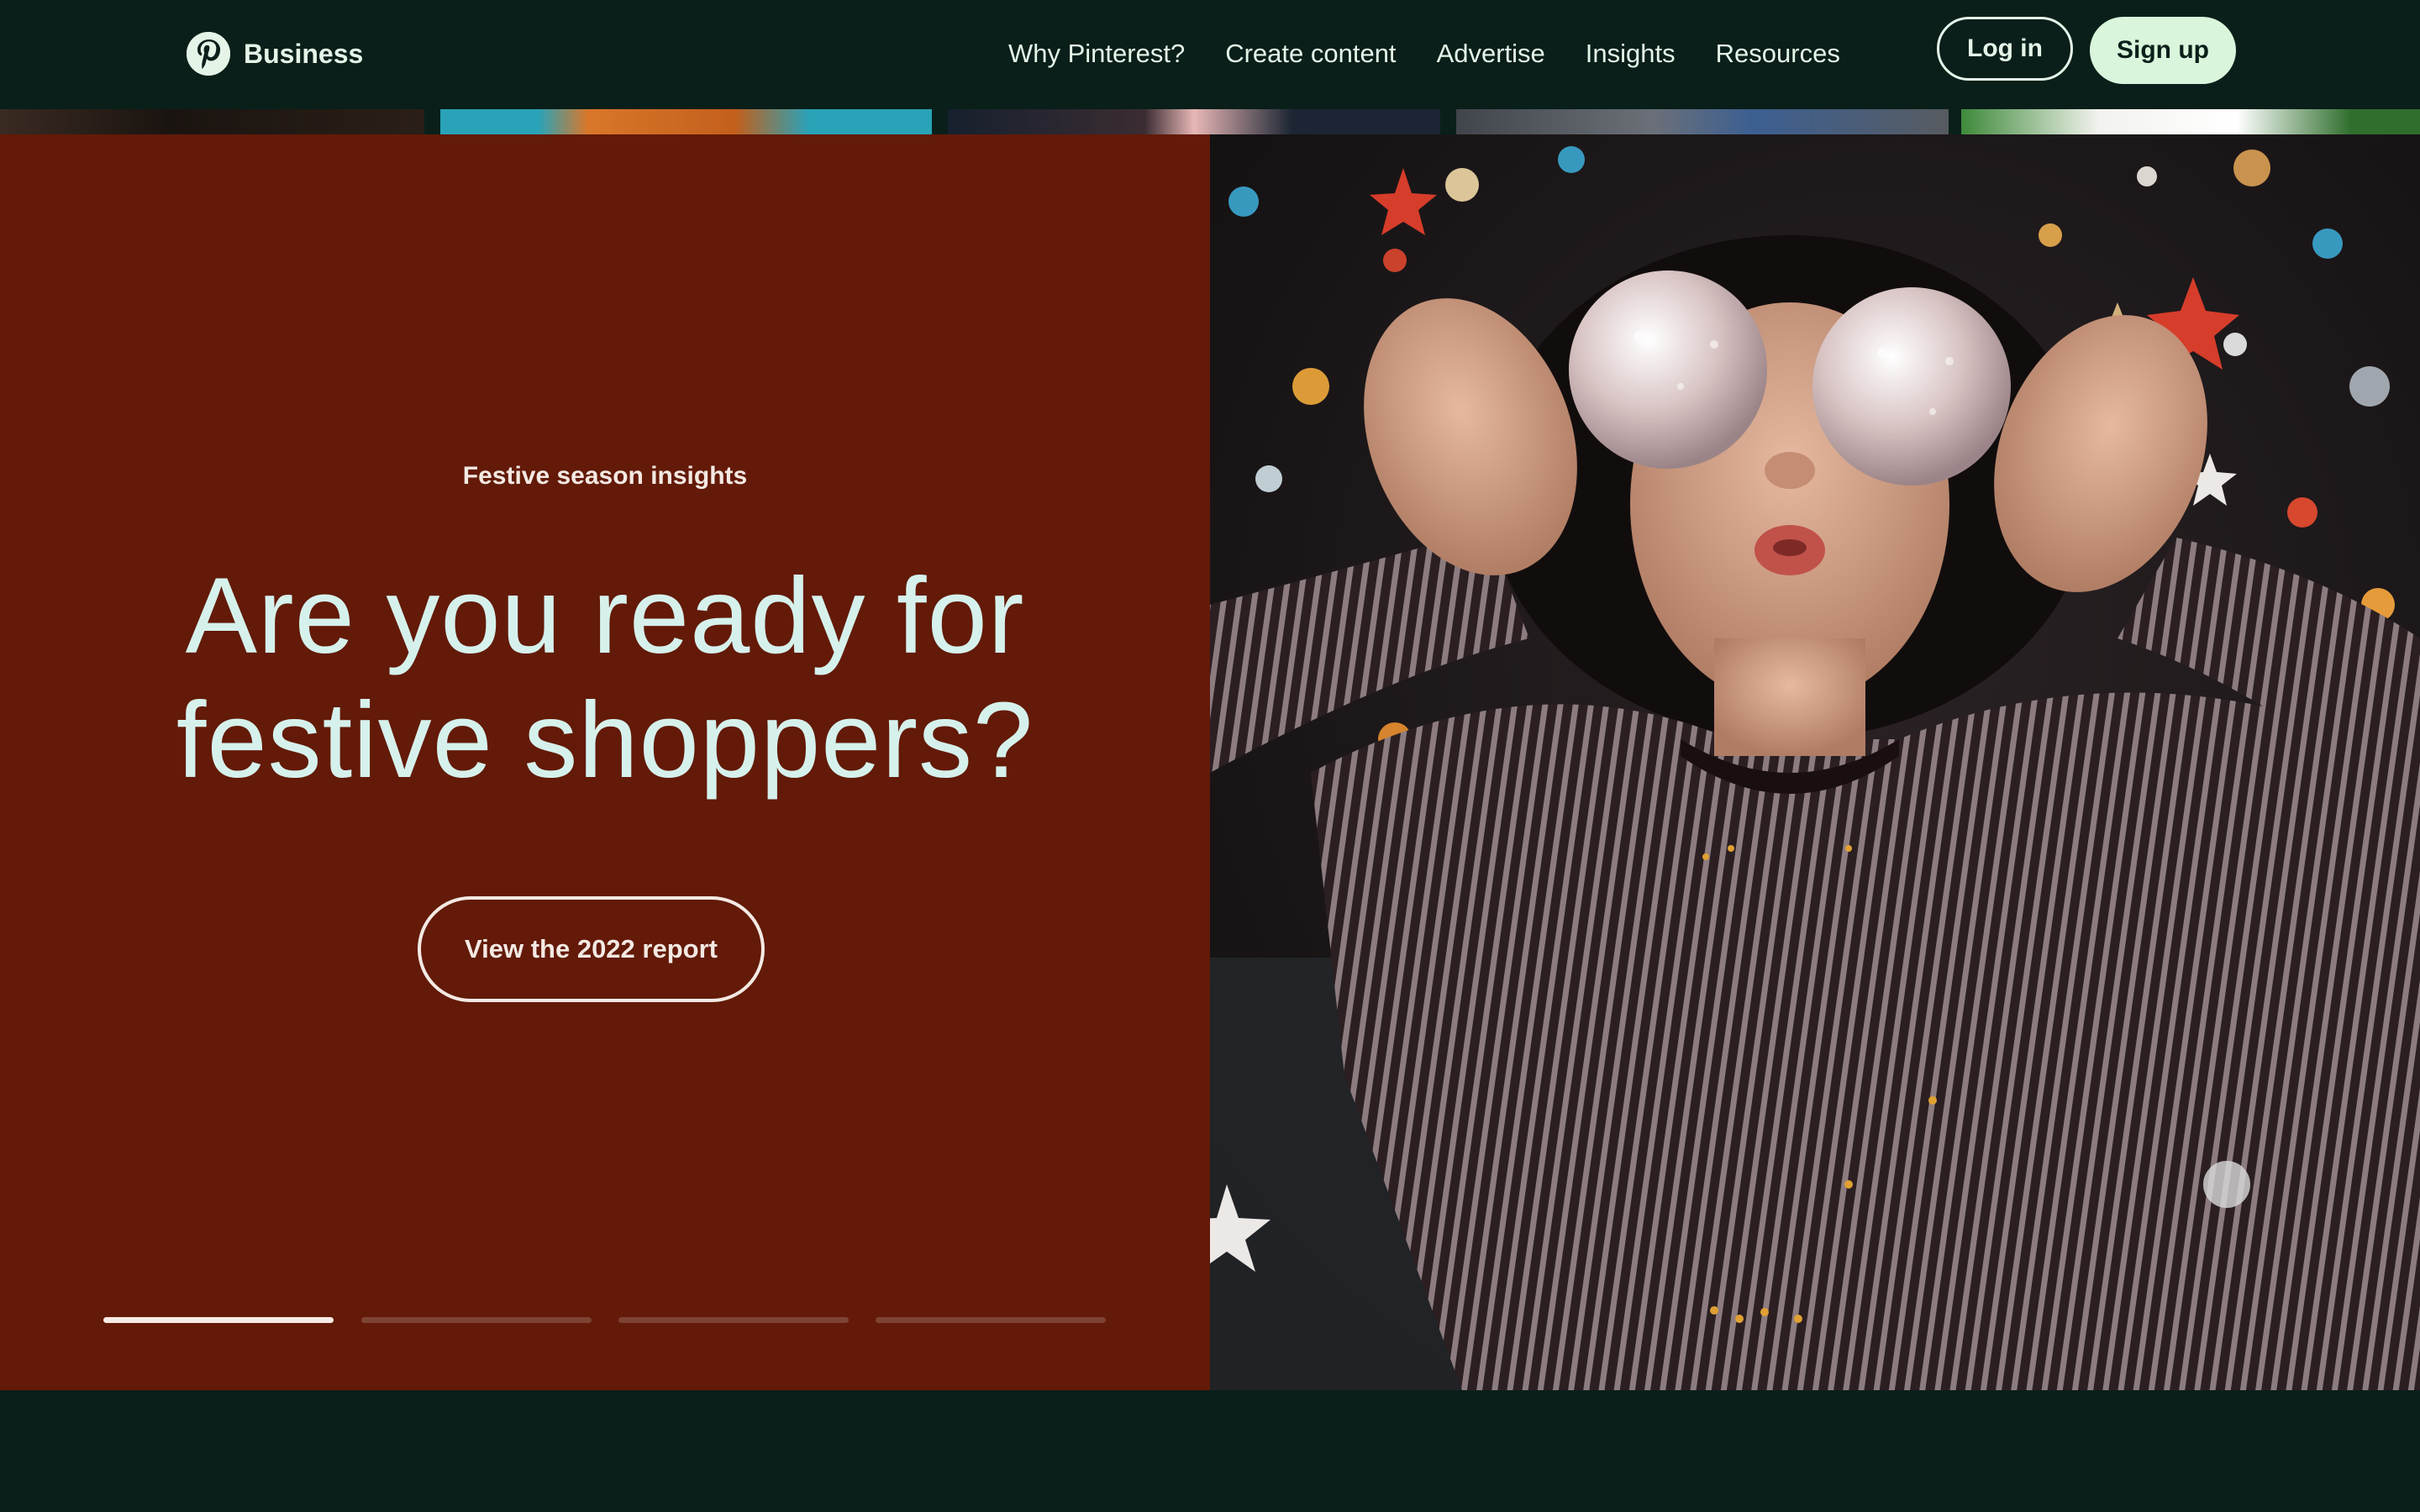 The image size is (2420, 1512). What do you see at coordinates (734, 1320) in the screenshot?
I see `carousel-slide-3-indicator` at bounding box center [734, 1320].